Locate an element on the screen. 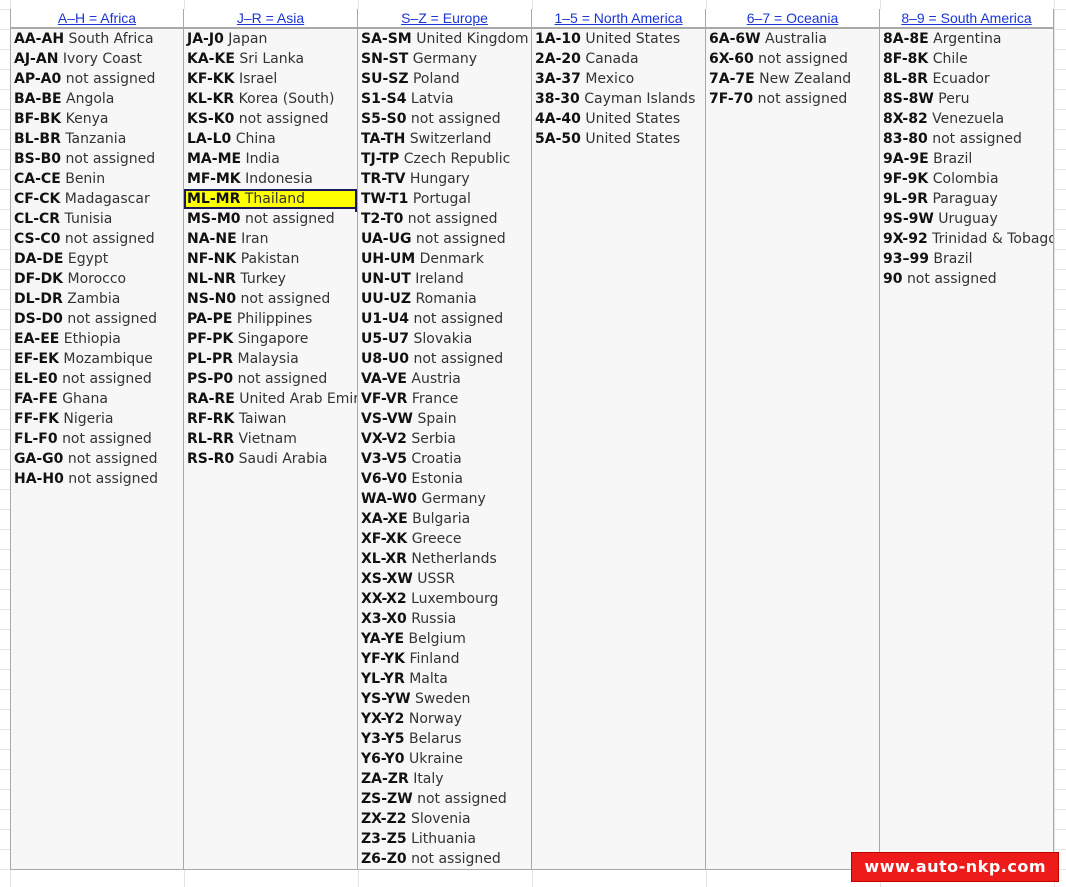 Image resolution: width=1066 pixels, height=887 pixels. table-cell: EA-EE Ethiopia is located at coordinates (97, 339).